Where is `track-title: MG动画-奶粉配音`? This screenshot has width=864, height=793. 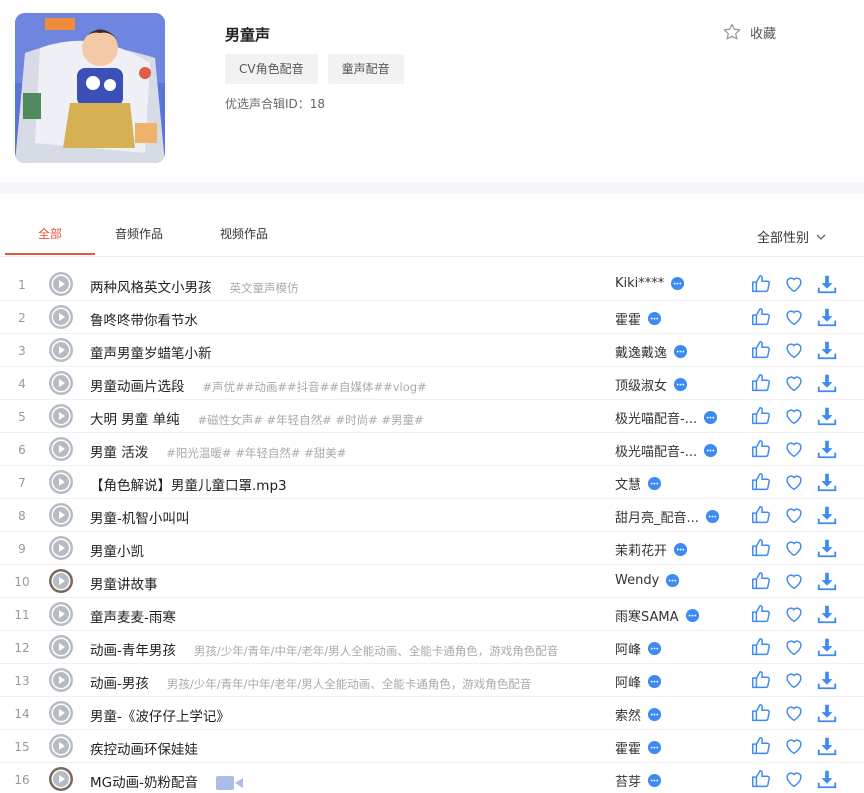
track-title: MG动画-奶粉配音 is located at coordinates (144, 783).